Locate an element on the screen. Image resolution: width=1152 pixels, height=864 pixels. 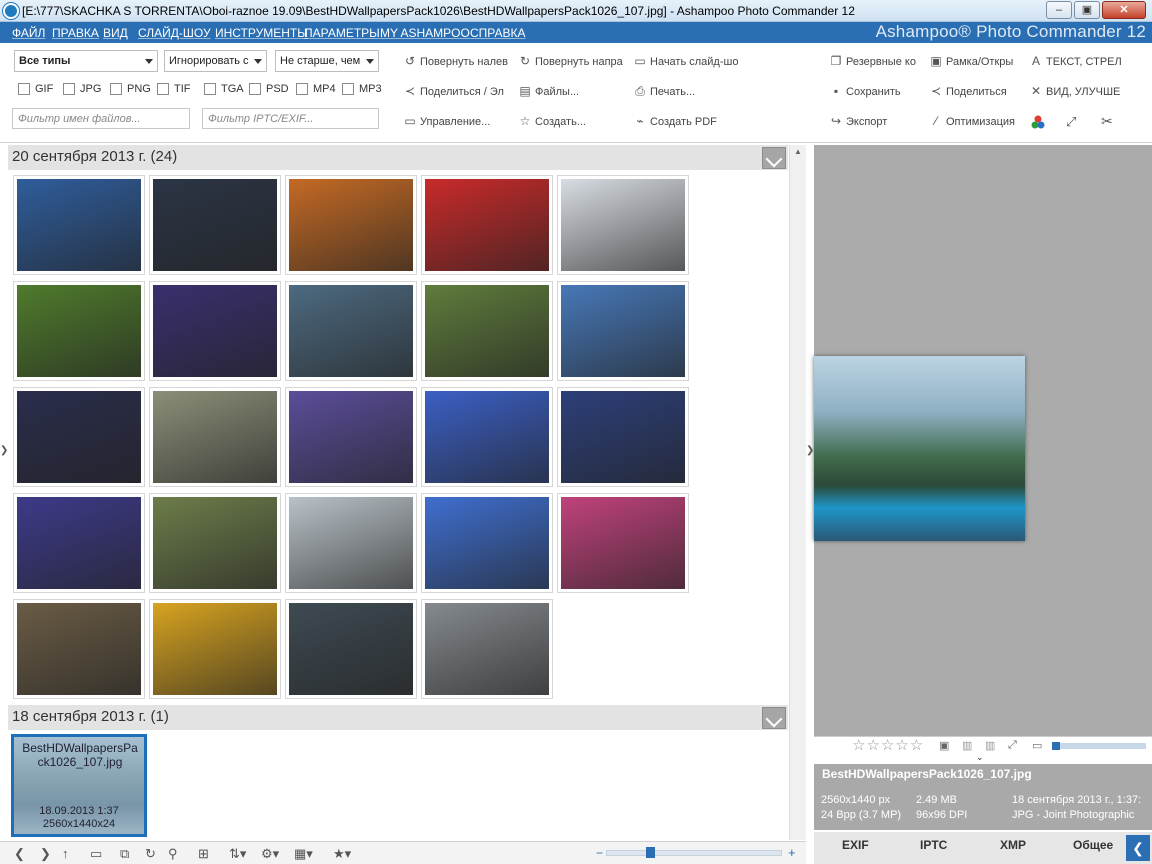
preview-image is located at coordinates (919, 448).